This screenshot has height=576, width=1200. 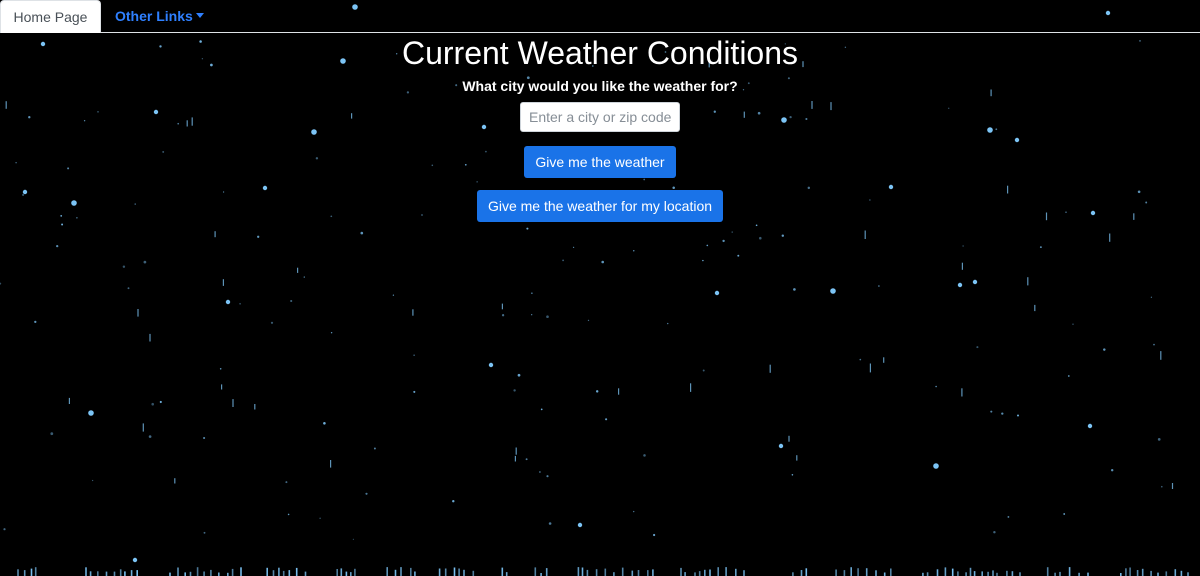 What do you see at coordinates (600, 206) in the screenshot?
I see `get-location-weather-button: Give me the weather for my location` at bounding box center [600, 206].